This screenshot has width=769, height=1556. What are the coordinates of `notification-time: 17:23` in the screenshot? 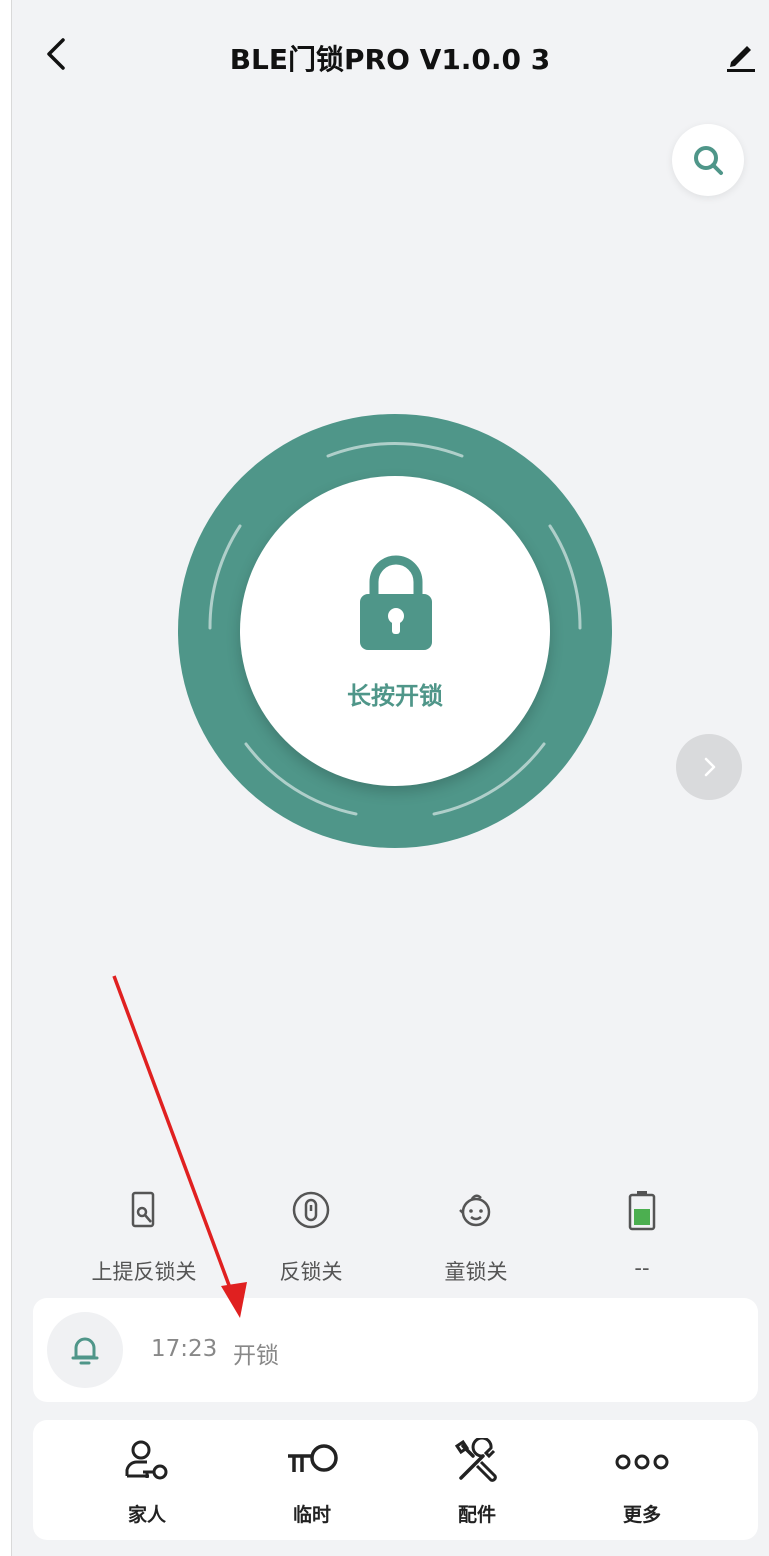 It's located at (184, 1349).